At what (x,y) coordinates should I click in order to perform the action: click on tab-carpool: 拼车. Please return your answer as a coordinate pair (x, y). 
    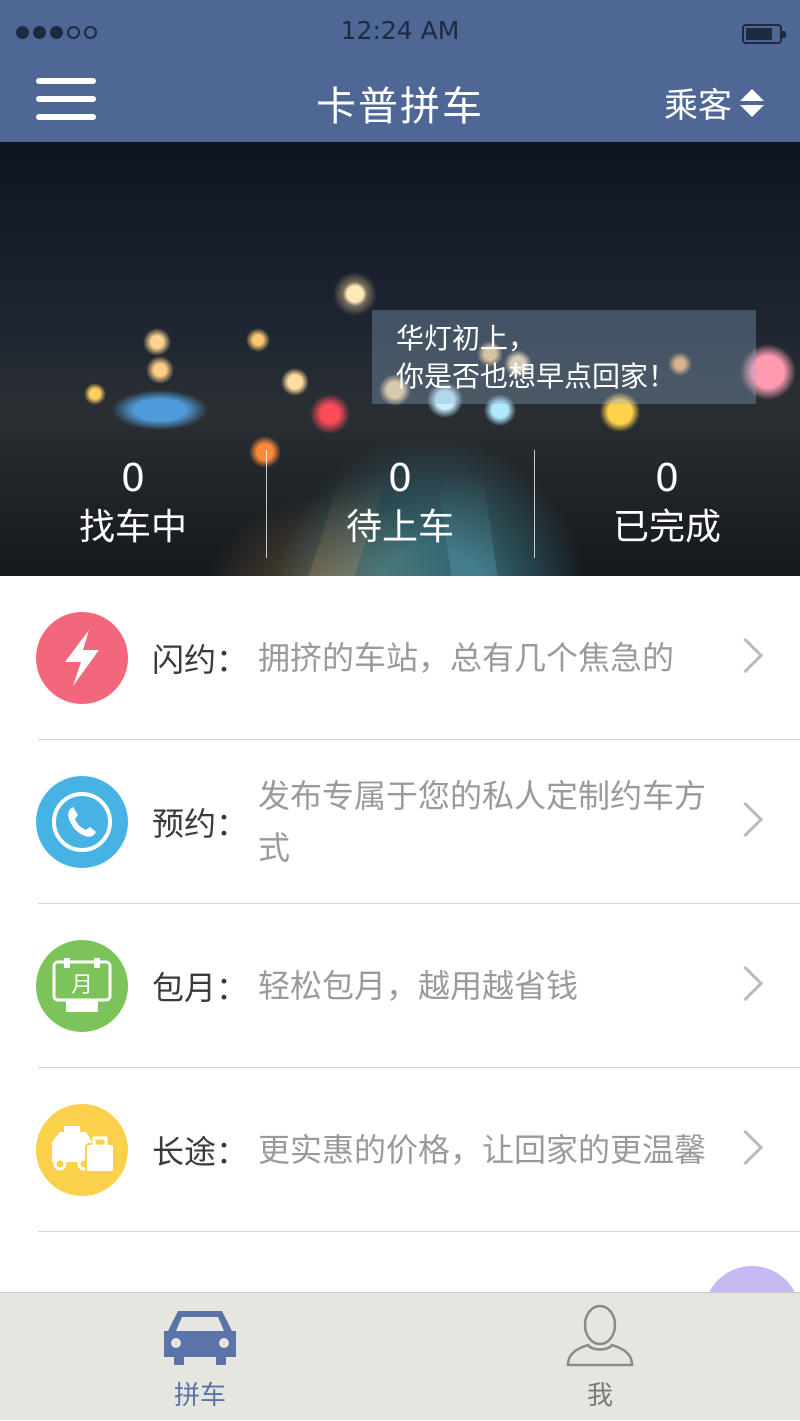
    Looking at the image, I should click on (200, 1357).